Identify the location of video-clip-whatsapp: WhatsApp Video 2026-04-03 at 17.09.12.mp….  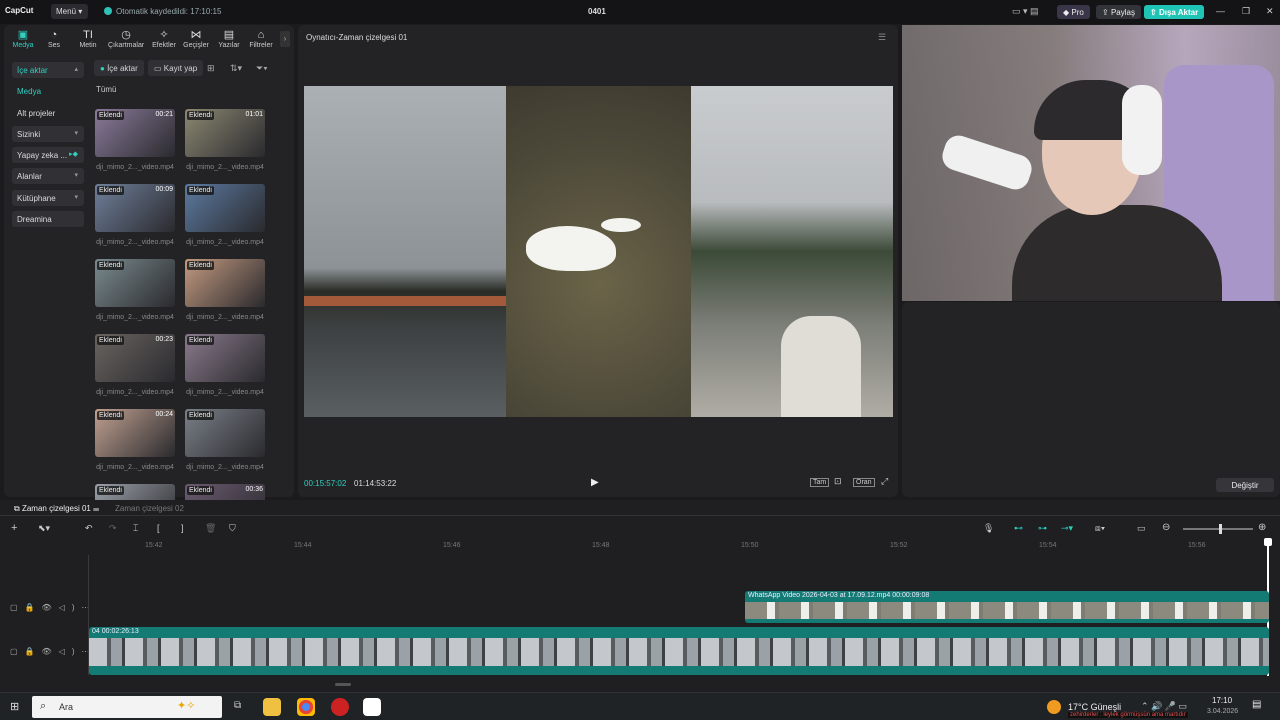
(1007, 607).